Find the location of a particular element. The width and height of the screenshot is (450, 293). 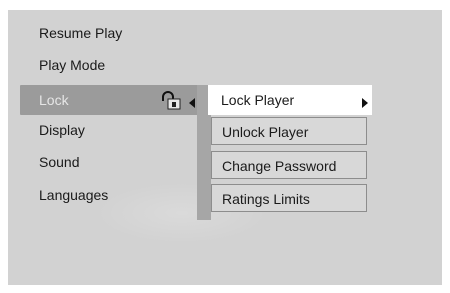

triangle-left-icon is located at coordinates (192, 104).